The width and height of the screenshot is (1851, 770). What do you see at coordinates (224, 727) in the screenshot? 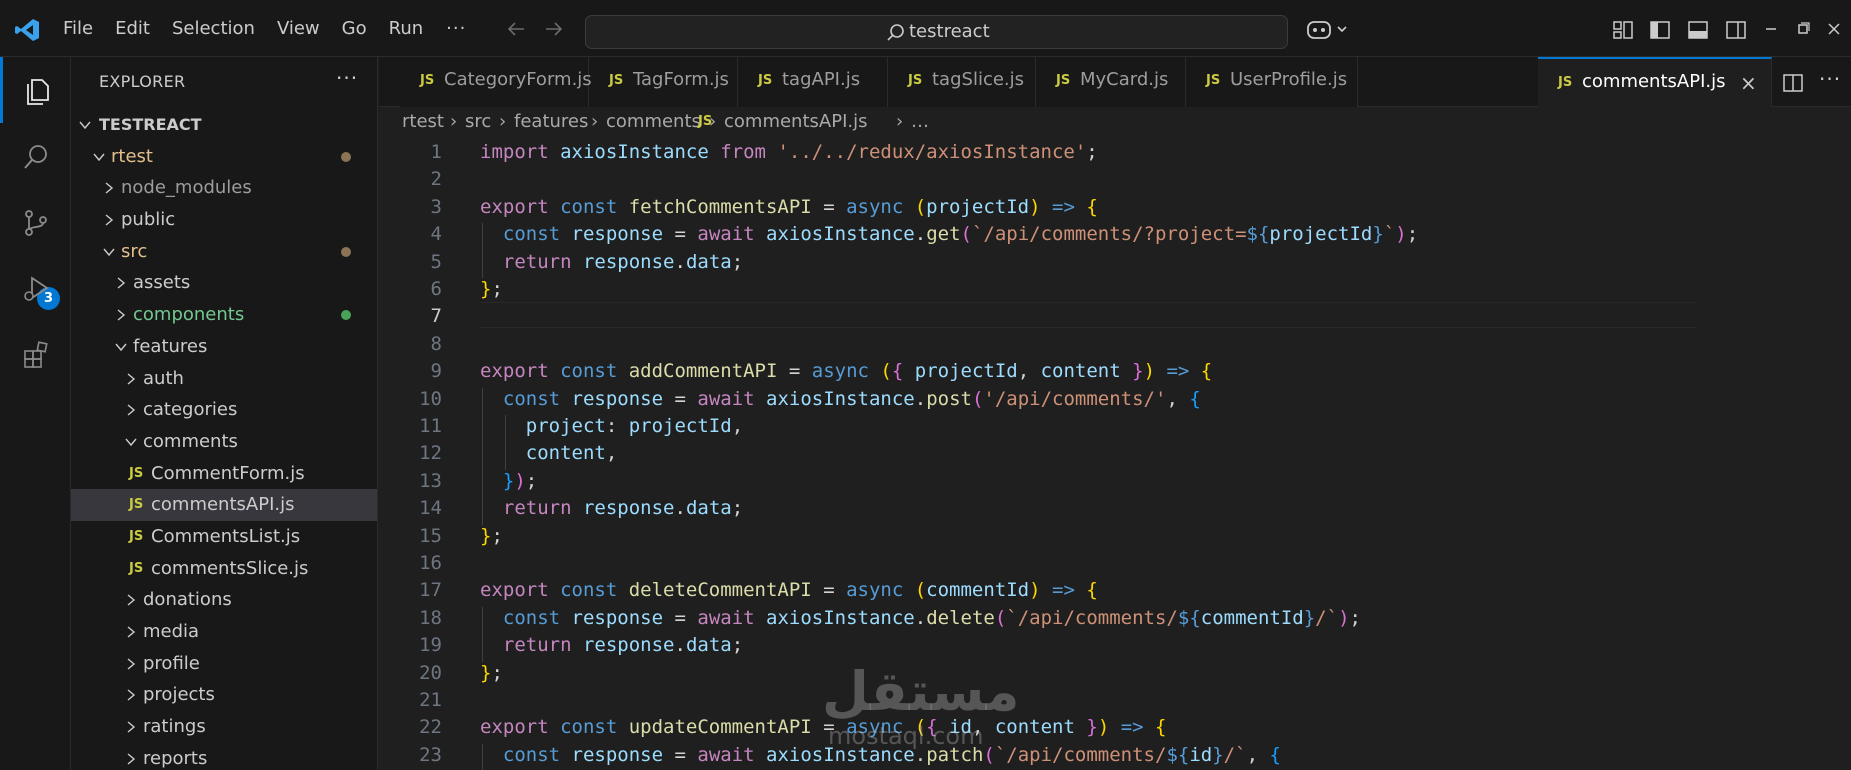
I see `folder-item: ratings` at bounding box center [224, 727].